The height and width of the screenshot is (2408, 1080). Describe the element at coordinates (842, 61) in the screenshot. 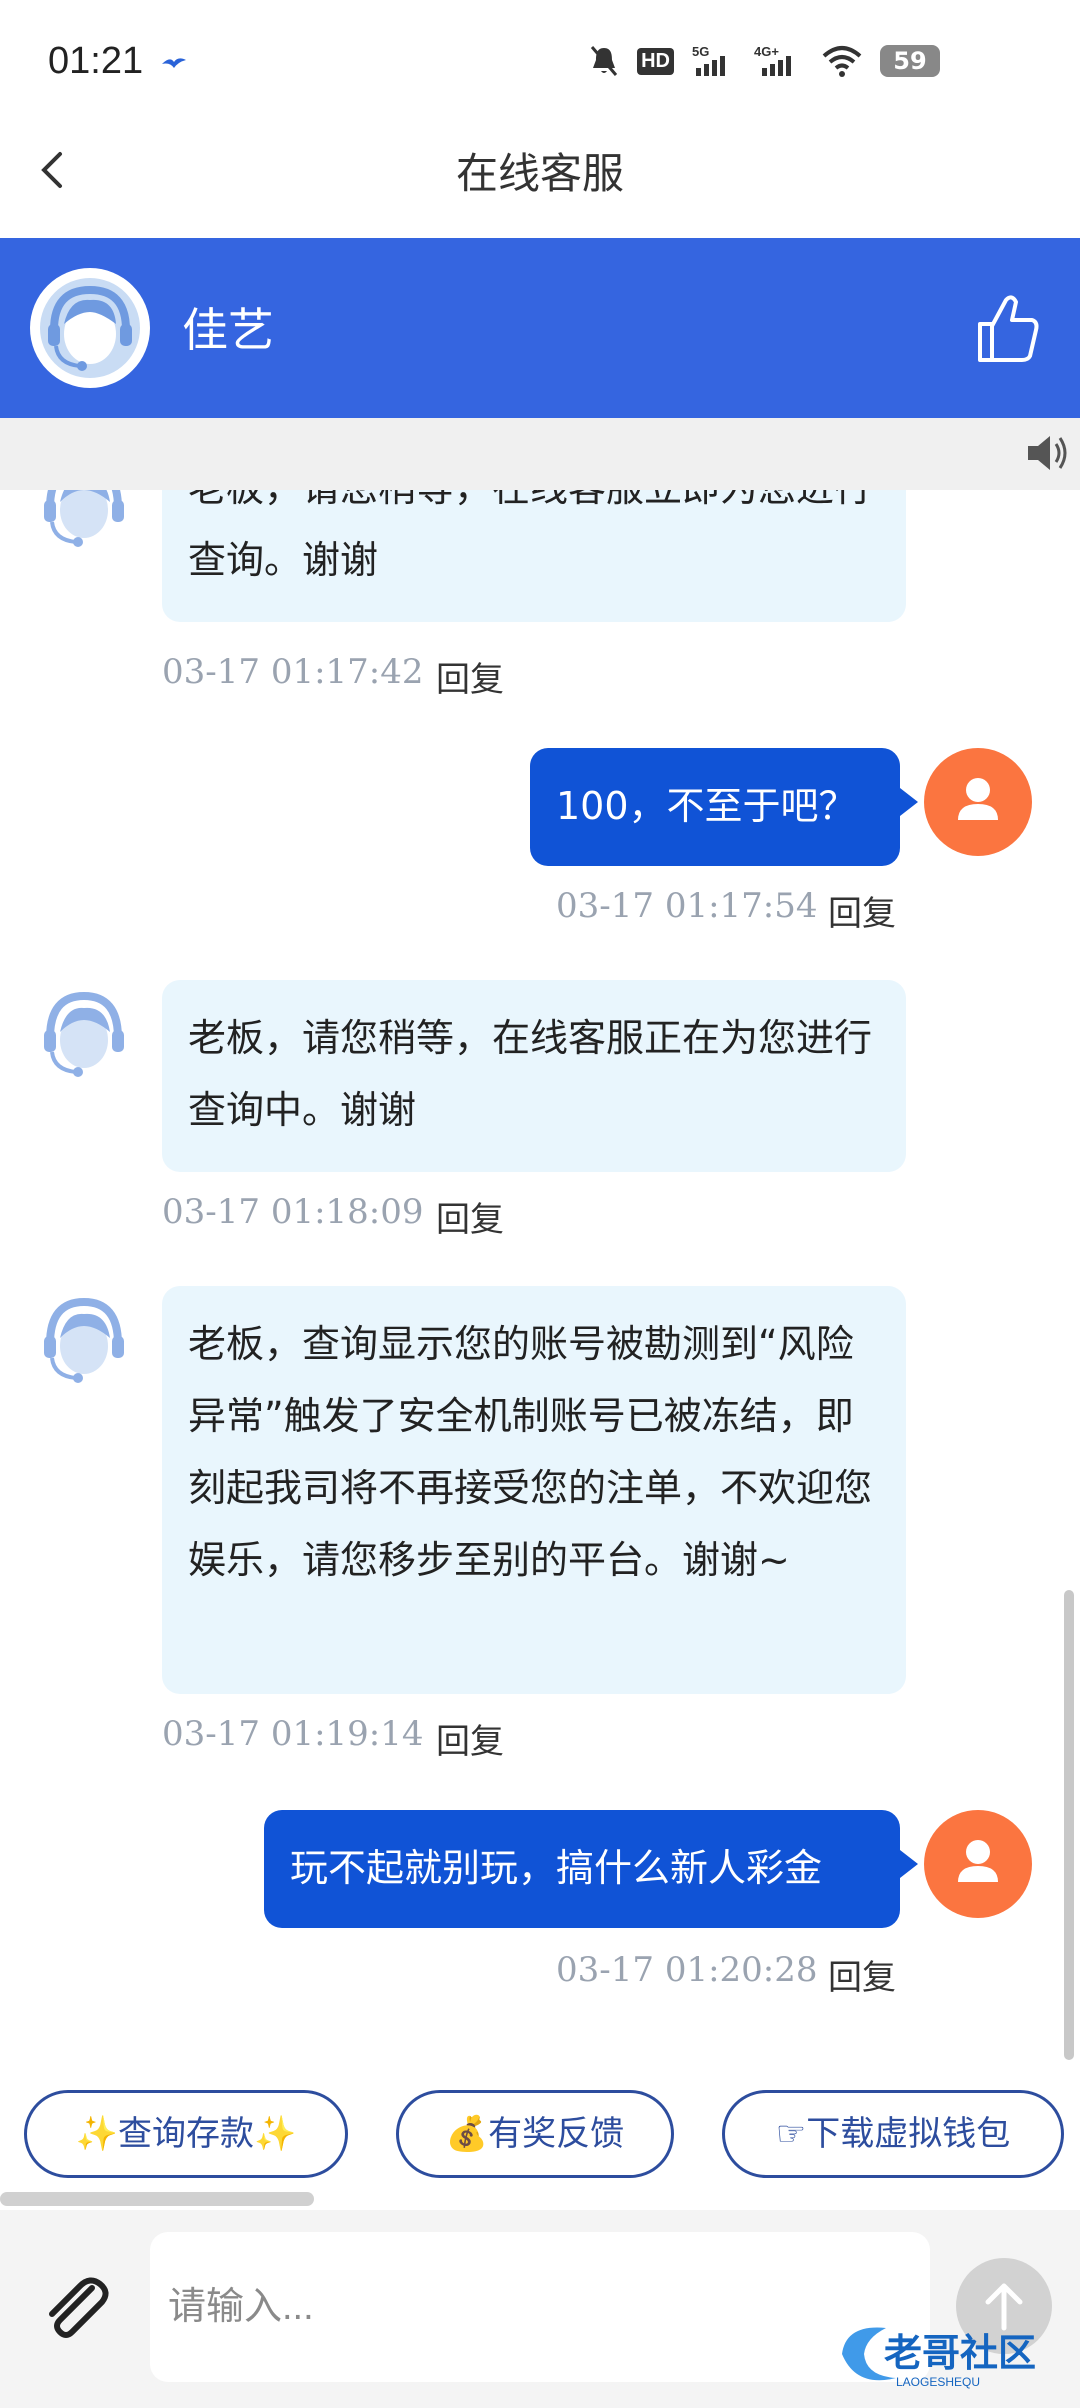

I see `wifi-icon` at that location.